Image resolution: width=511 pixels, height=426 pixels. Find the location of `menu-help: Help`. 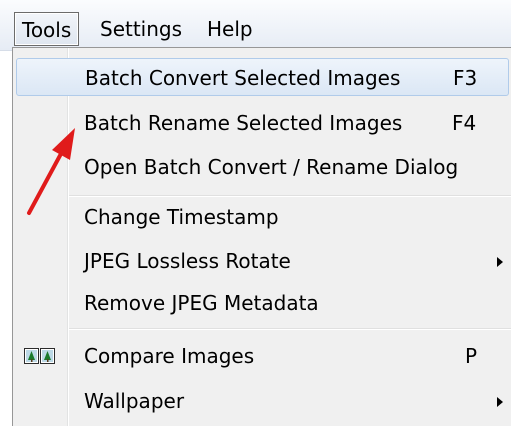

menu-help: Help is located at coordinates (230, 29).